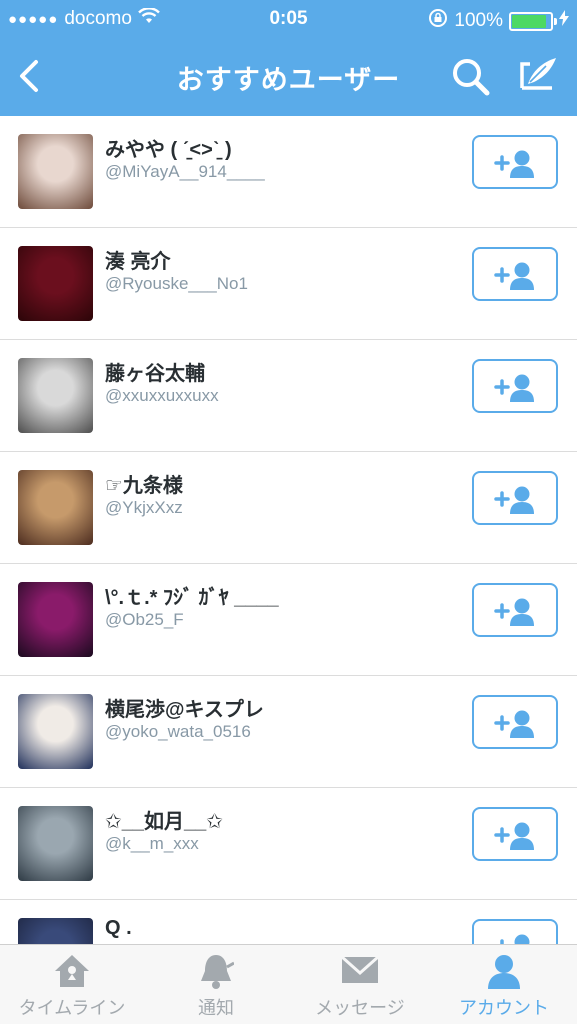 The width and height of the screenshot is (577, 1025). Describe the element at coordinates (138, 262) in the screenshot. I see `user-name: 湊 亮介` at that location.